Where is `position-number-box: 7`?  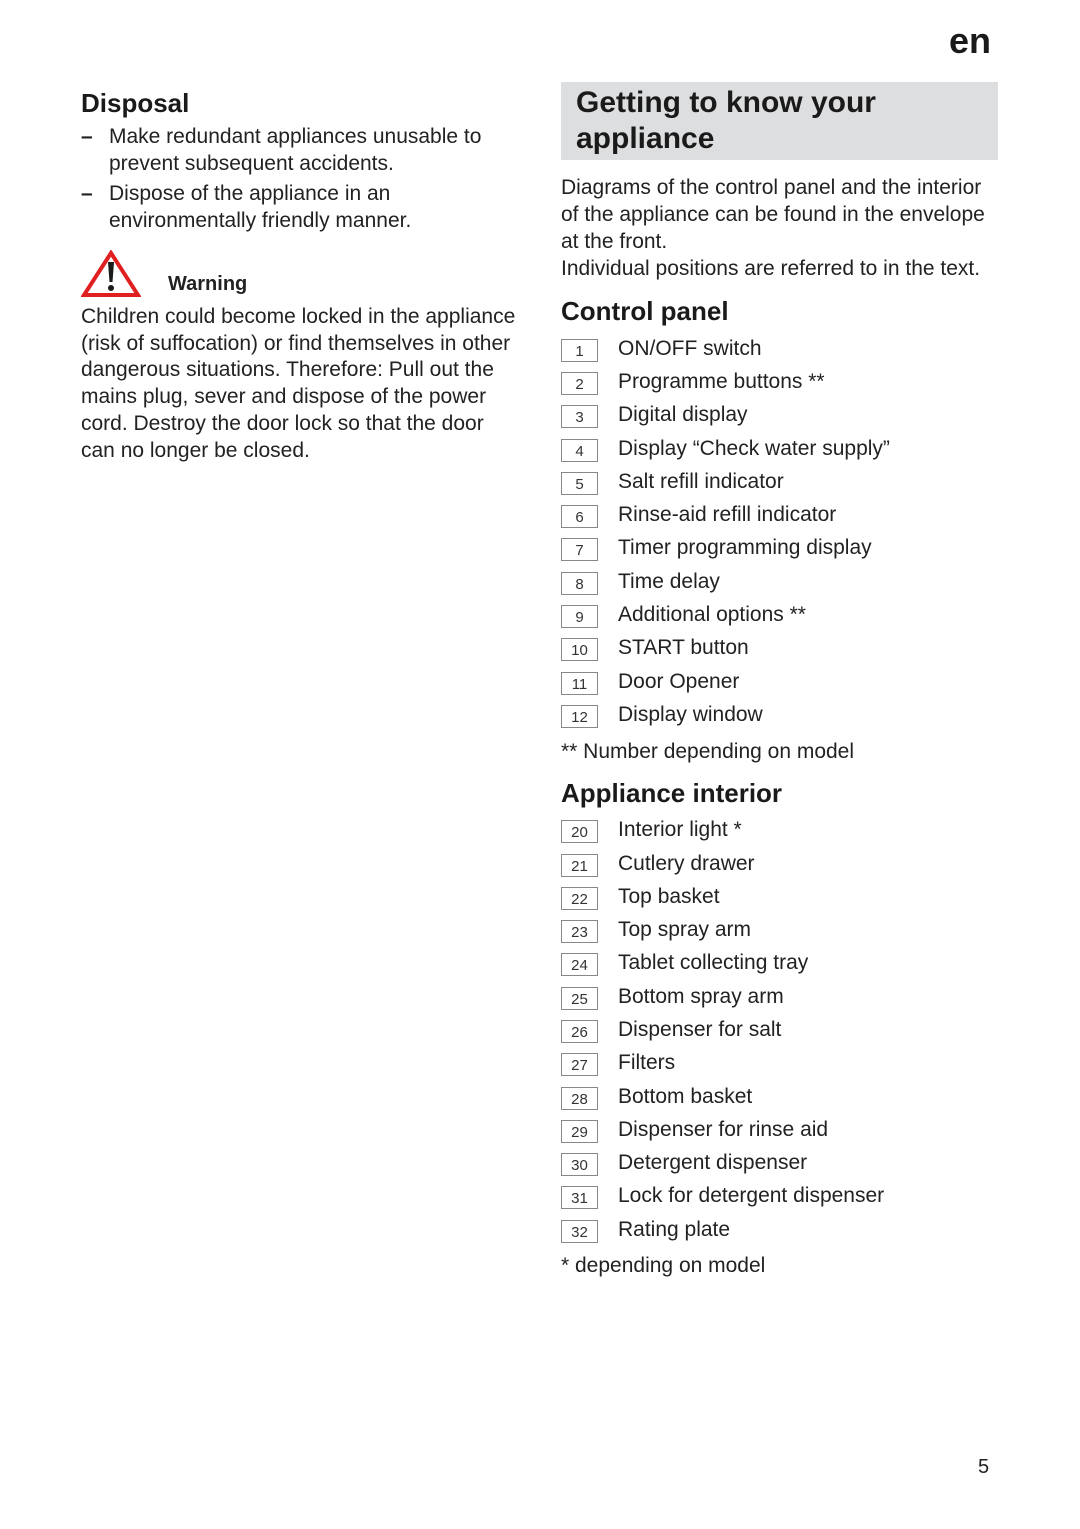
position-number-box: 7 is located at coordinates (579, 550).